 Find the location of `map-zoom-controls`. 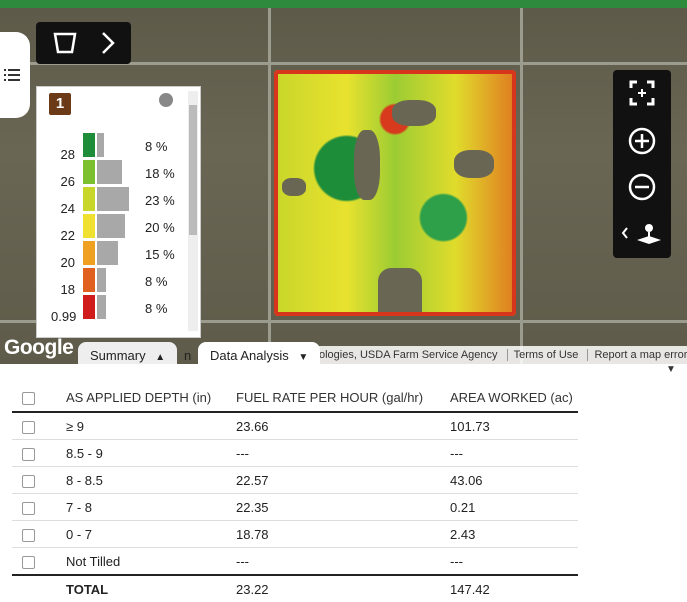

map-zoom-controls is located at coordinates (642, 164).